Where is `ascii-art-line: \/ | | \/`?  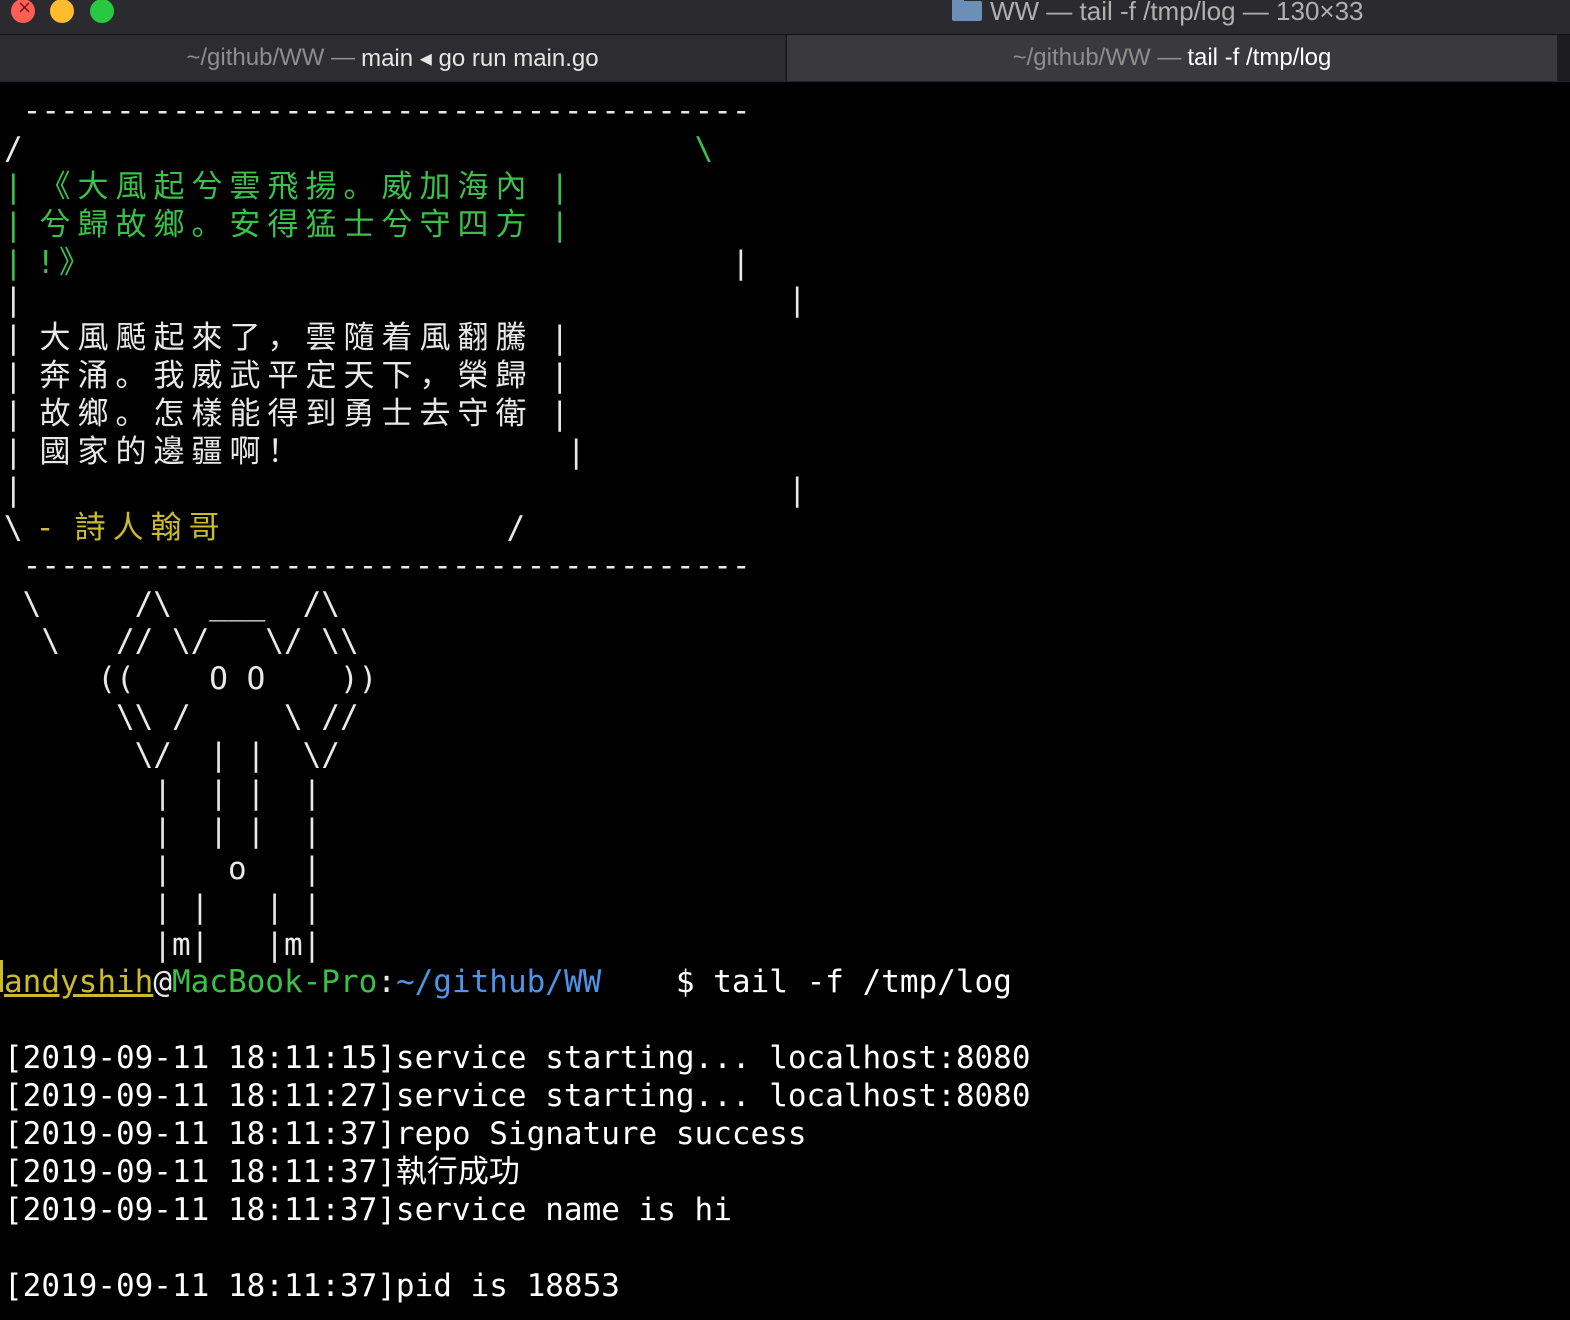
ascii-art-line: \/ | | \/ is located at coordinates (172, 755).